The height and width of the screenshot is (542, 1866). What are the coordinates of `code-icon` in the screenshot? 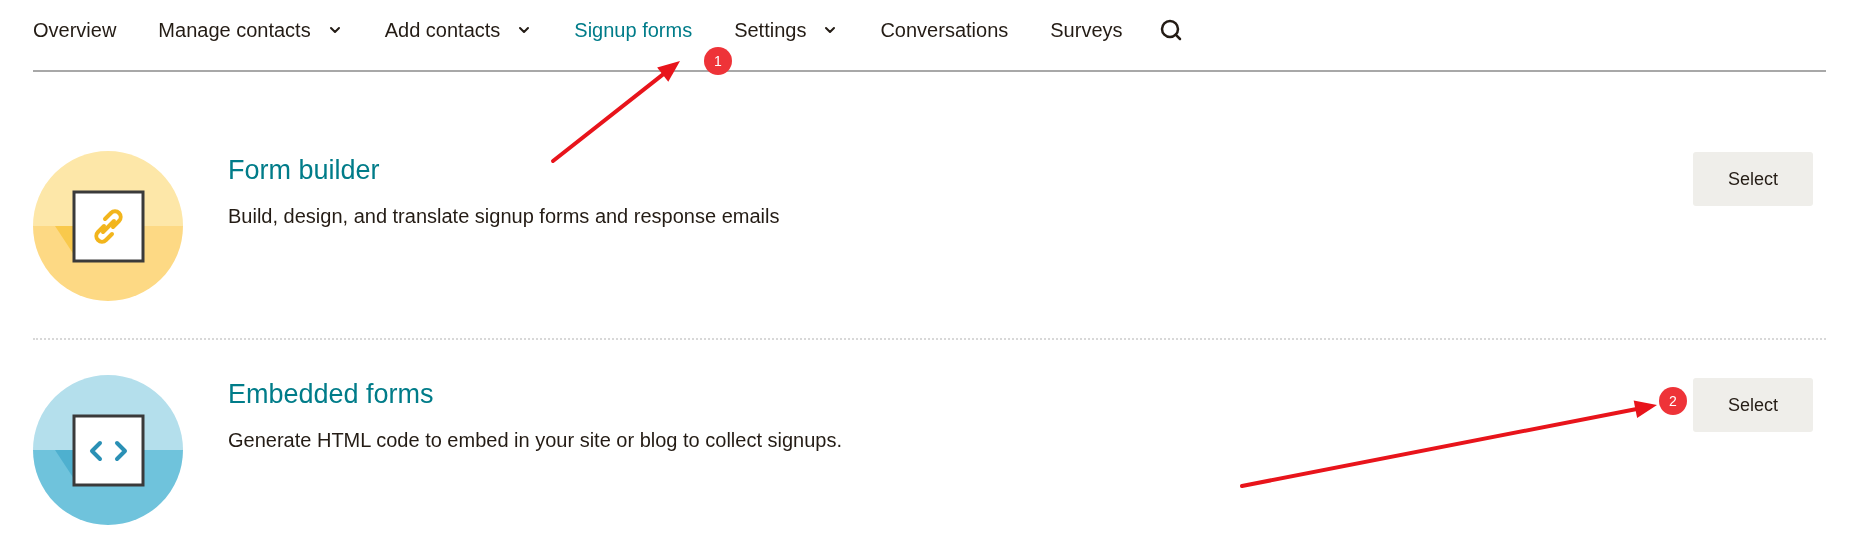 It's located at (108, 450).